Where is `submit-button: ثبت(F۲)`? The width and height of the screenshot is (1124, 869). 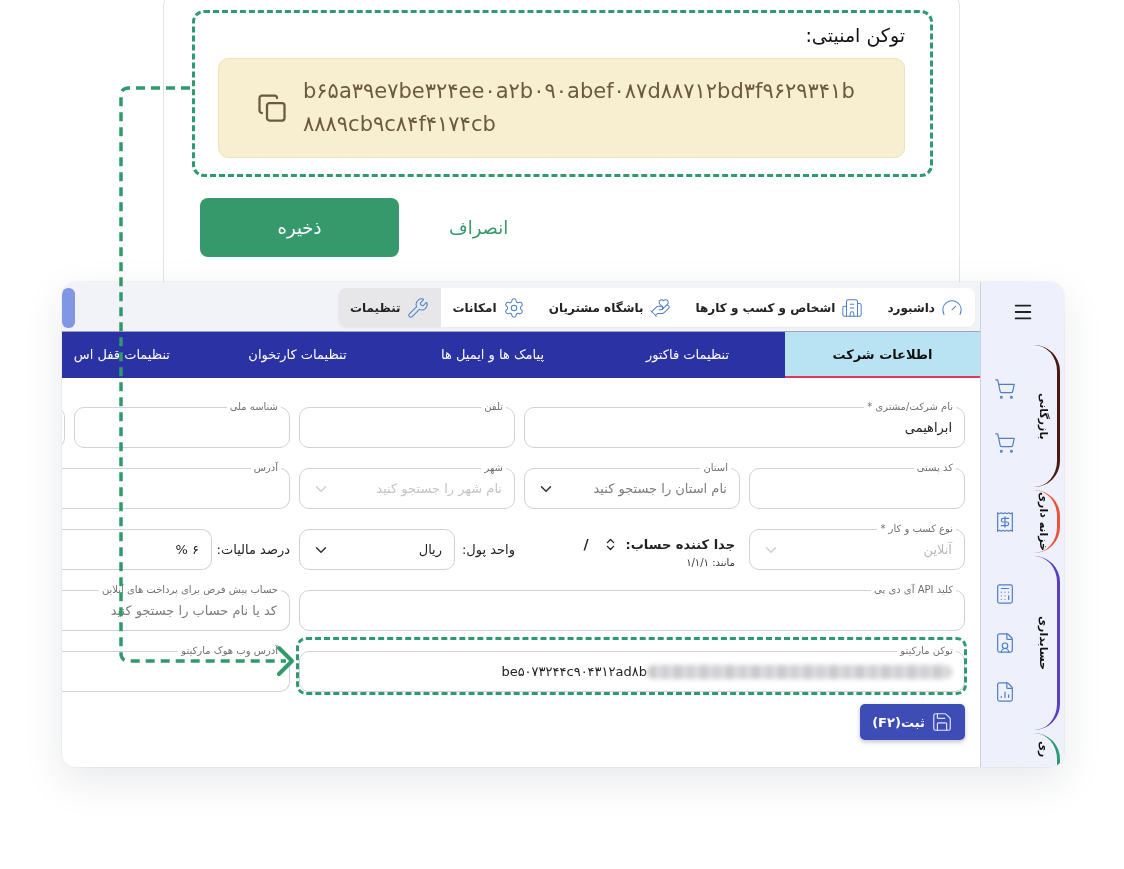
submit-button: ثبت(F۲) is located at coordinates (912, 722).